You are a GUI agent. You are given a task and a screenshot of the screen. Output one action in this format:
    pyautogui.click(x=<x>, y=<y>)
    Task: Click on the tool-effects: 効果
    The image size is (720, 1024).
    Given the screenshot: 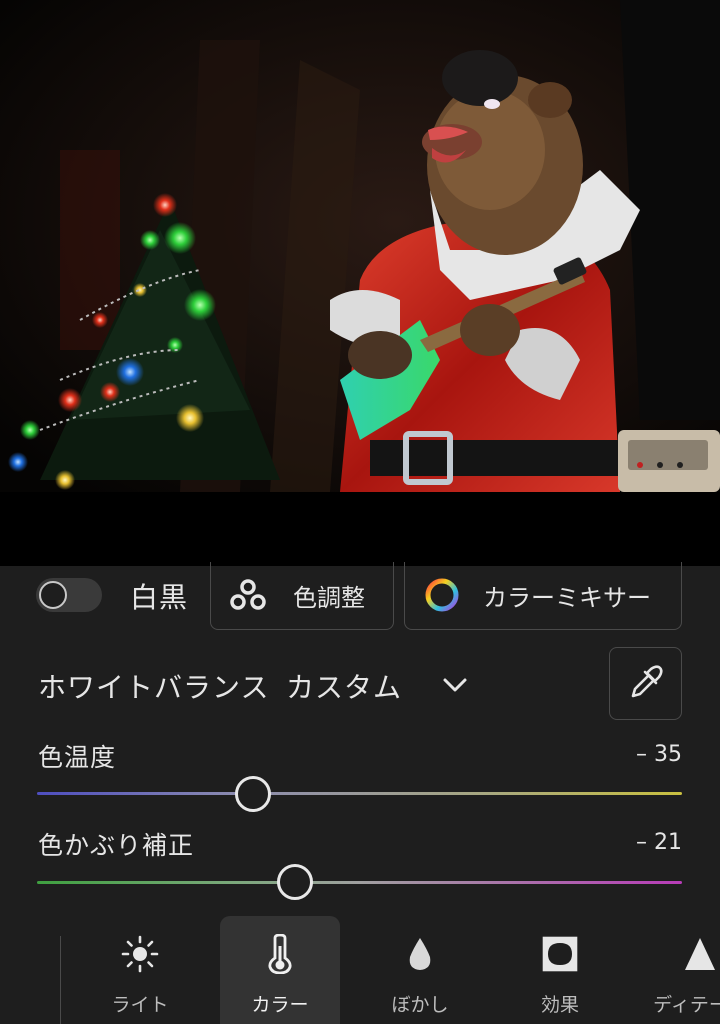 What is the action you would take?
    pyautogui.click(x=560, y=970)
    